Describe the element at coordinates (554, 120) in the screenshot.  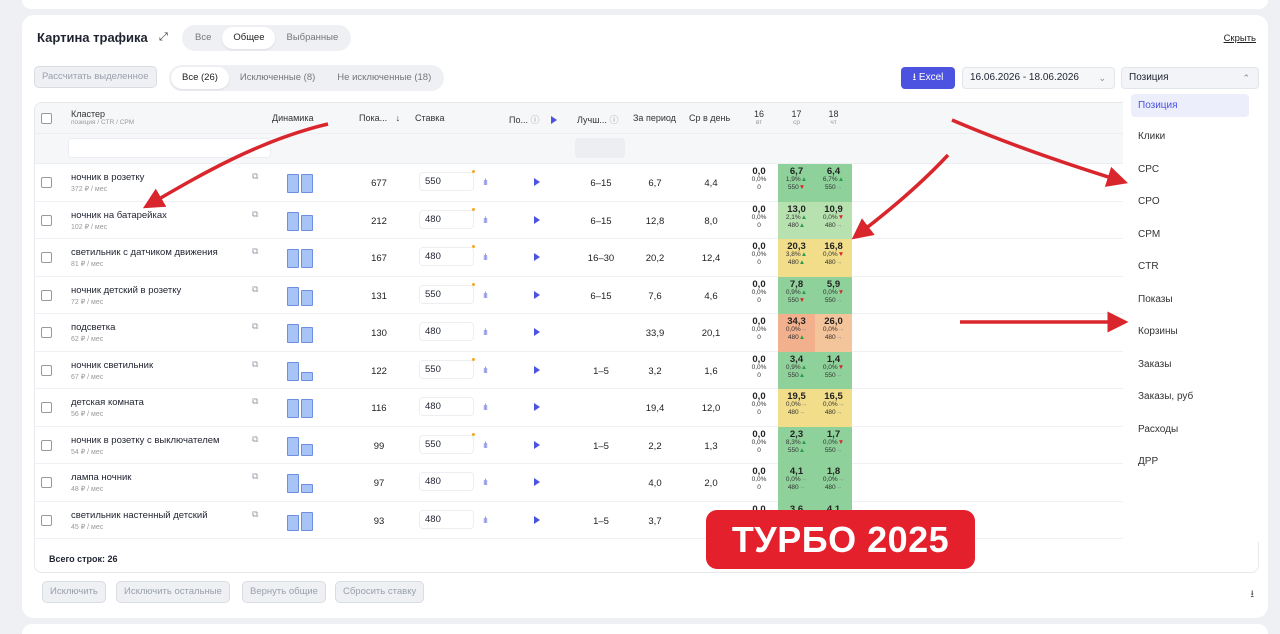
I see `play-all-icon` at that location.